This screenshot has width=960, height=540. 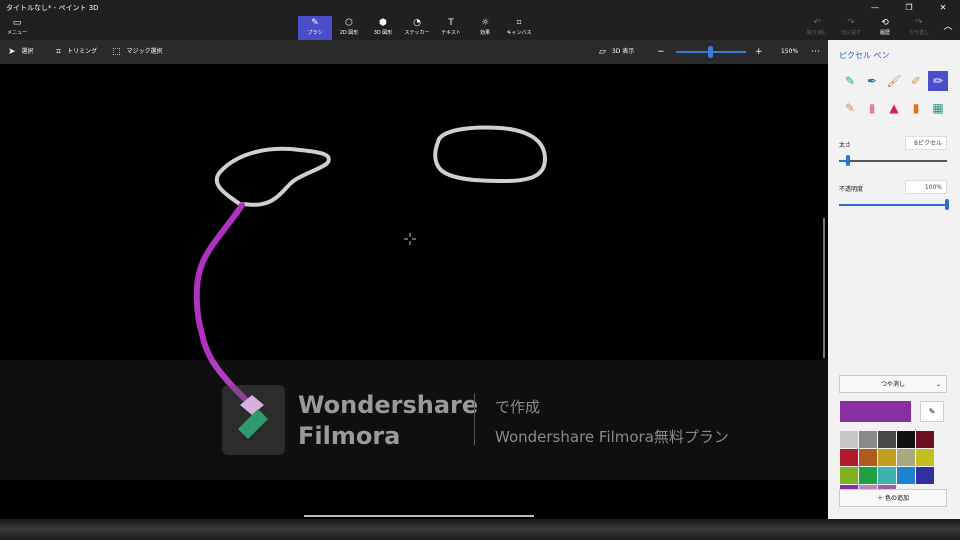 I want to click on tab-label: 3D 図形, so click(x=383, y=33).